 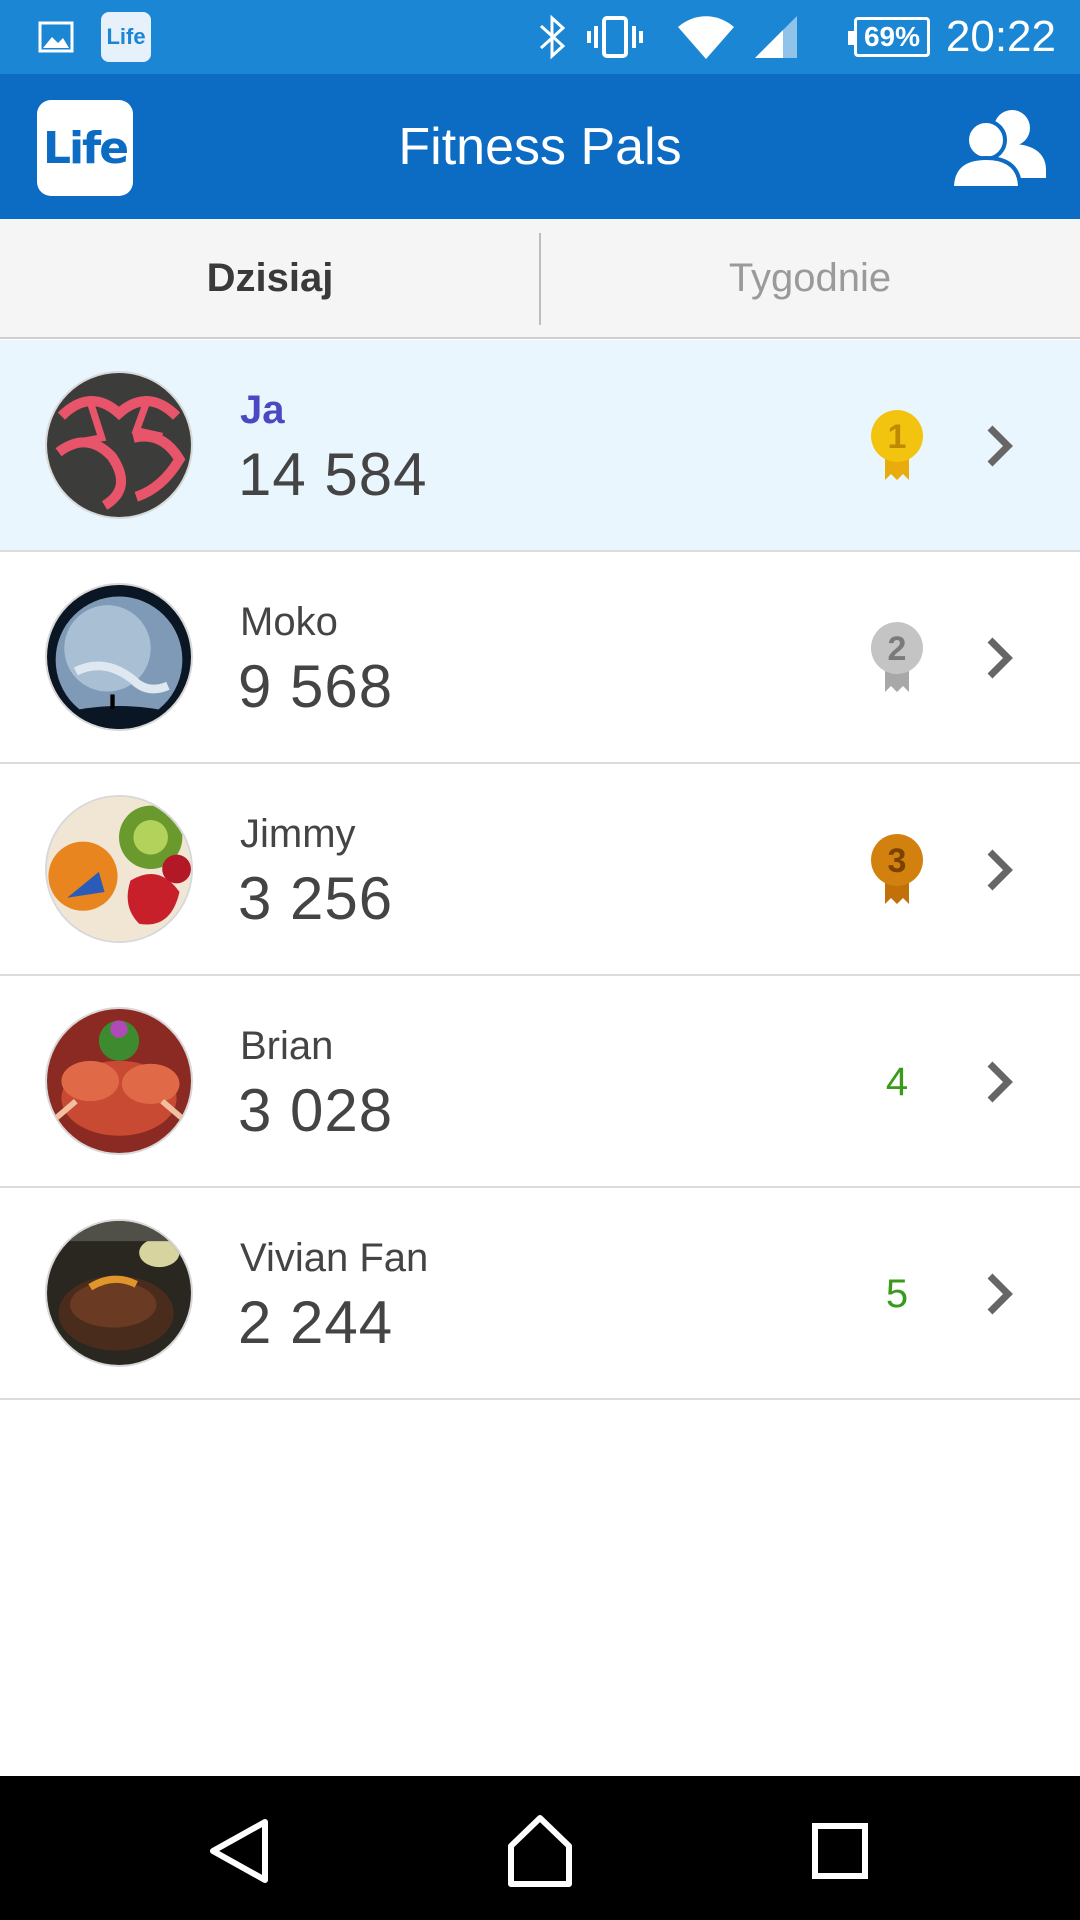 I want to click on app-bar: Fitness Pals Life, so click(x=540, y=146).